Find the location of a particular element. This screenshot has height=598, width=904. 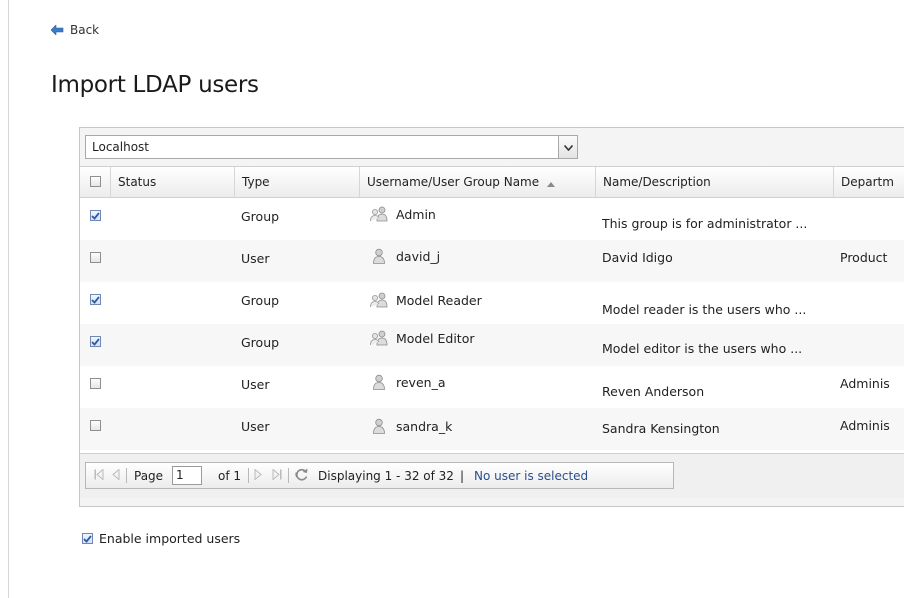

next-page-button is located at coordinates (258, 475).